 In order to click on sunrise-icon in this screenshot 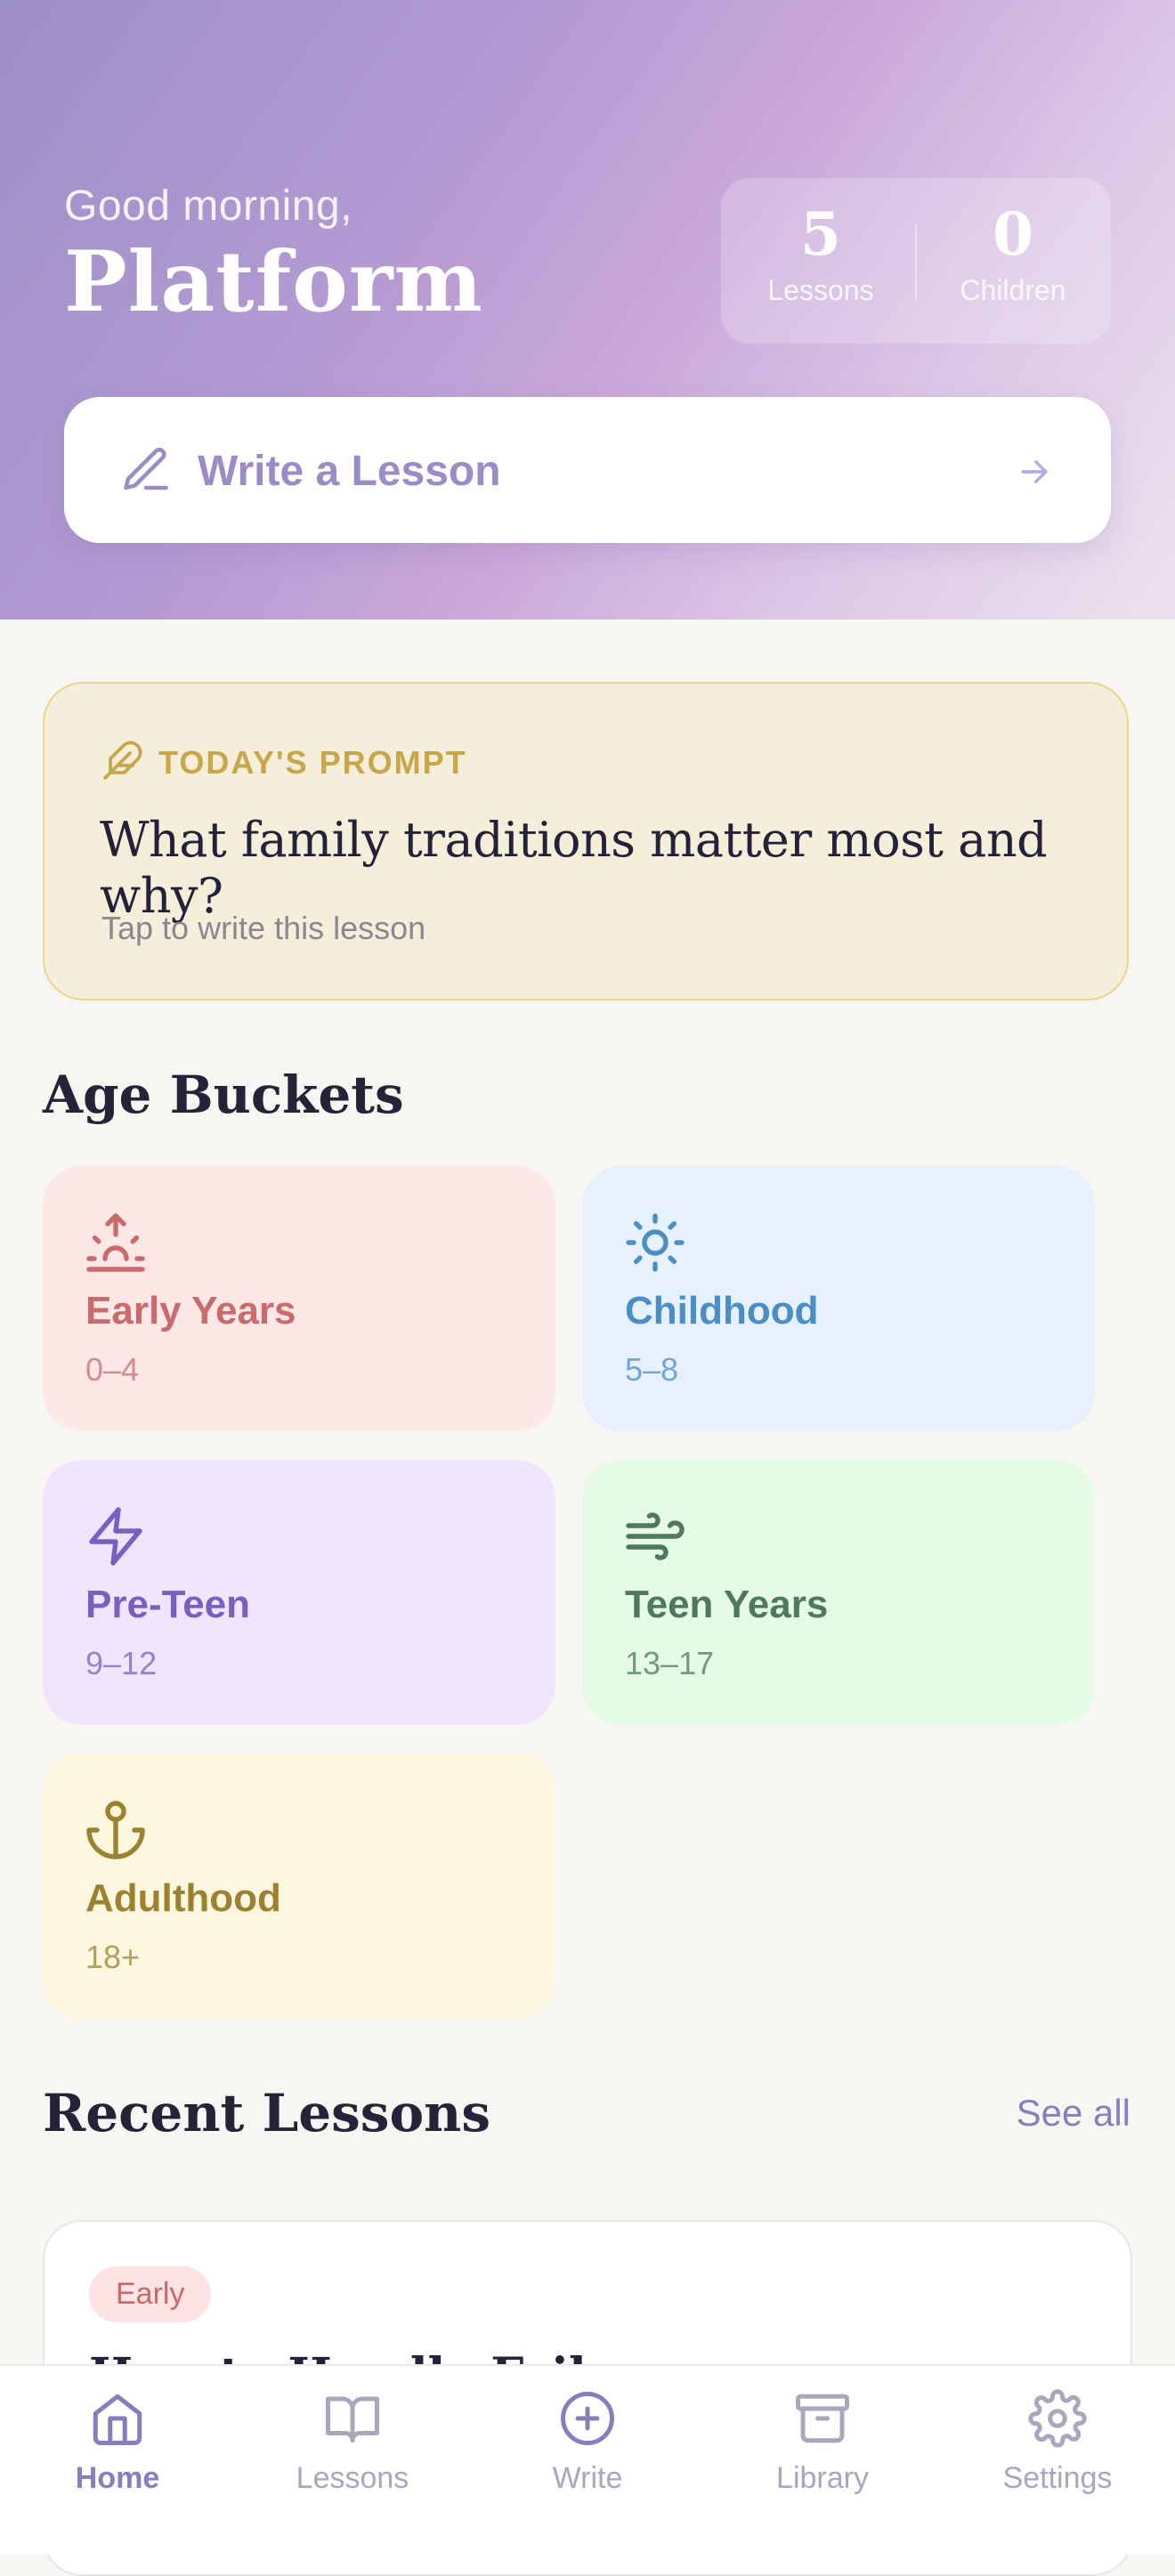, I will do `click(116, 1245)`.